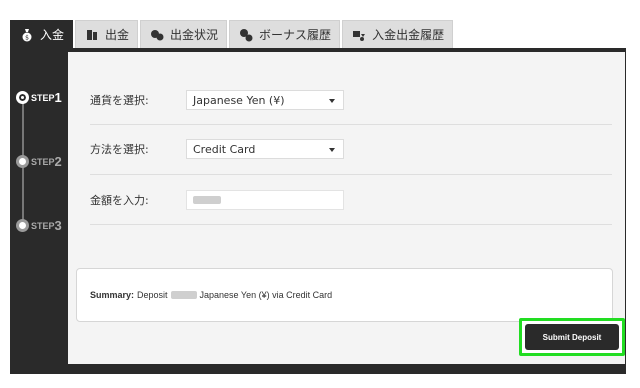 This screenshot has height=388, width=640. Describe the element at coordinates (295, 35) in the screenshot. I see `tab-label: ボーナス履歴` at that location.